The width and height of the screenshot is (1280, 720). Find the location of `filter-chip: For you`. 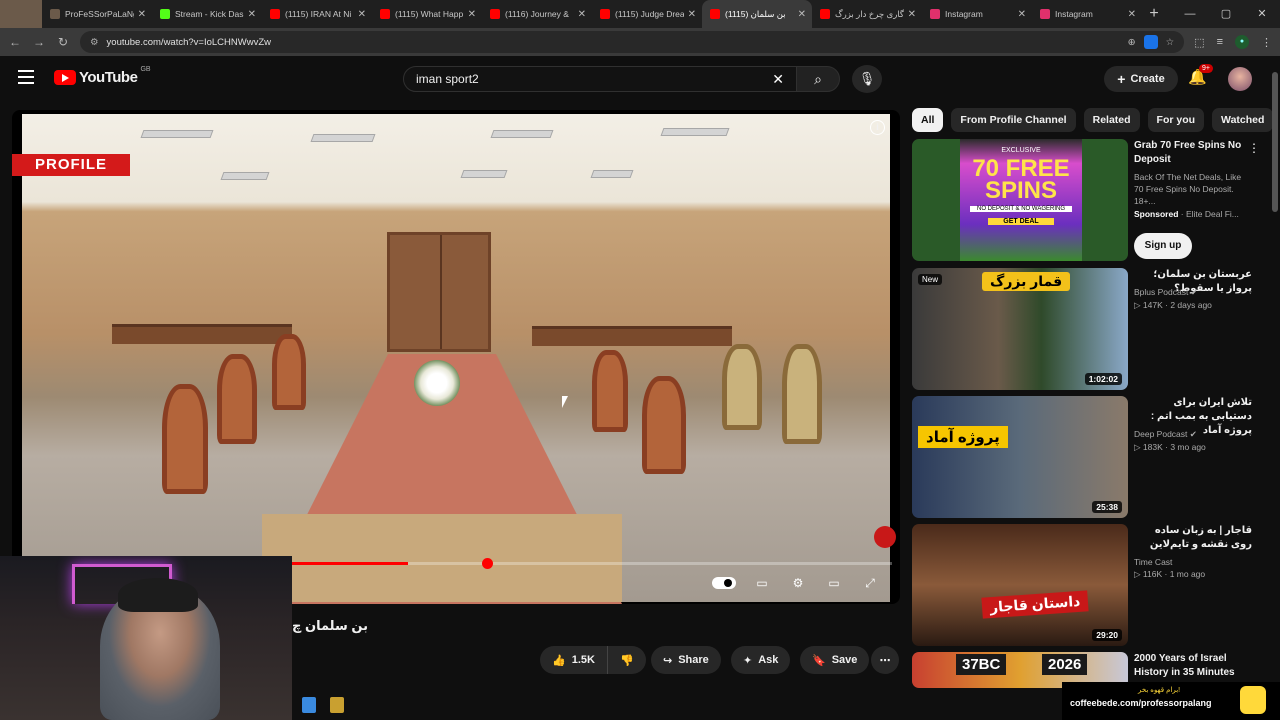

filter-chip: For you is located at coordinates (1176, 120).